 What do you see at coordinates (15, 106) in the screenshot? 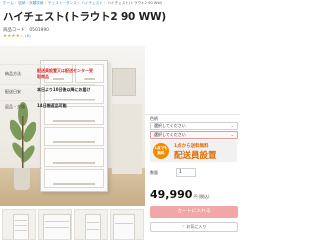
I see `return-label: 返品・交換` at bounding box center [15, 106].